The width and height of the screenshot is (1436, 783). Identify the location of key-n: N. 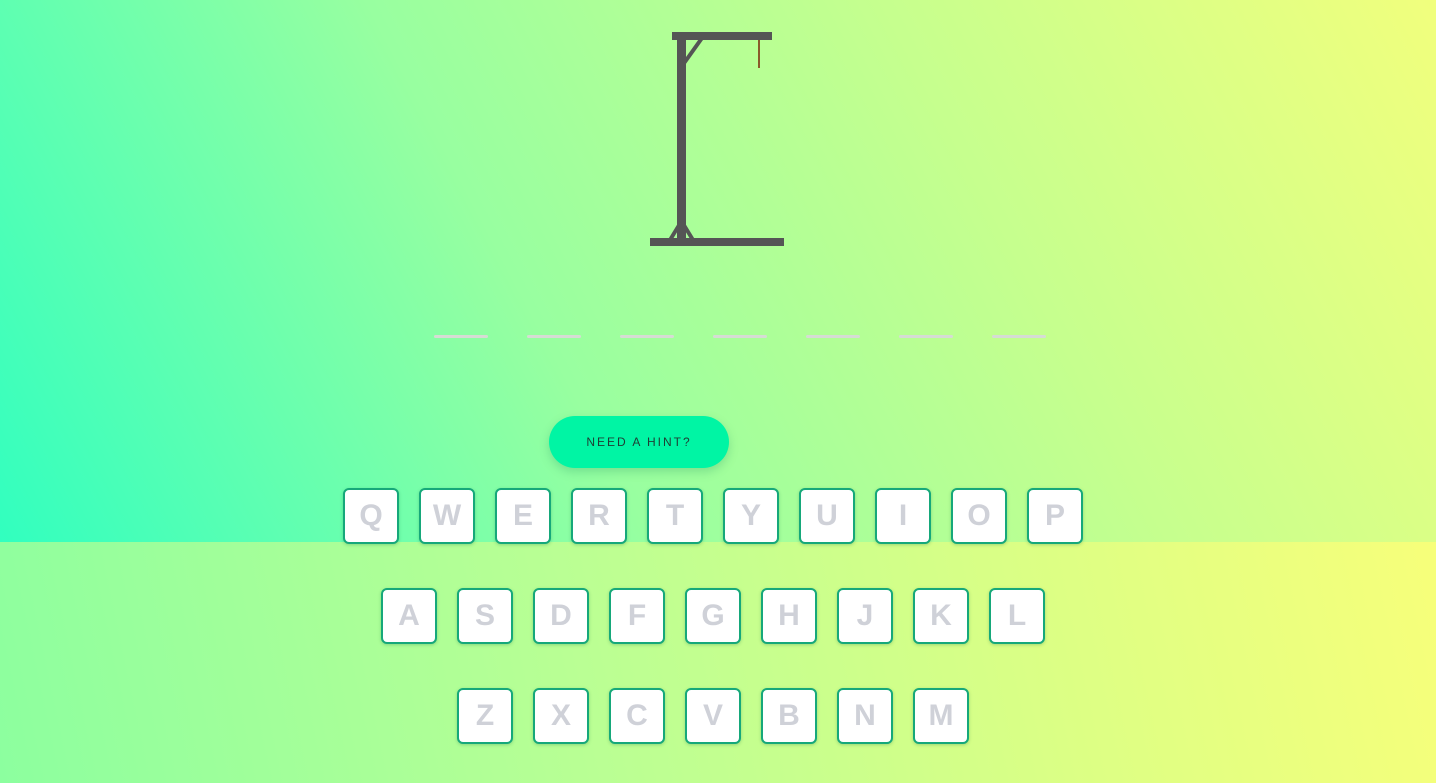
(865, 716).